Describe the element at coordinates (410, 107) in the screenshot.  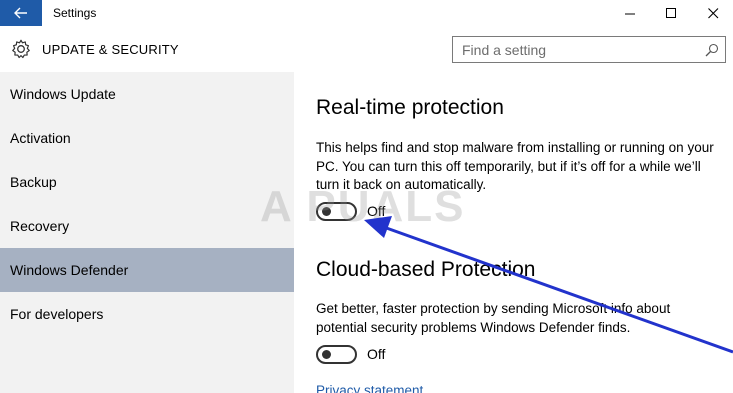
I see `realtime-protection-title: Real-time protection` at that location.